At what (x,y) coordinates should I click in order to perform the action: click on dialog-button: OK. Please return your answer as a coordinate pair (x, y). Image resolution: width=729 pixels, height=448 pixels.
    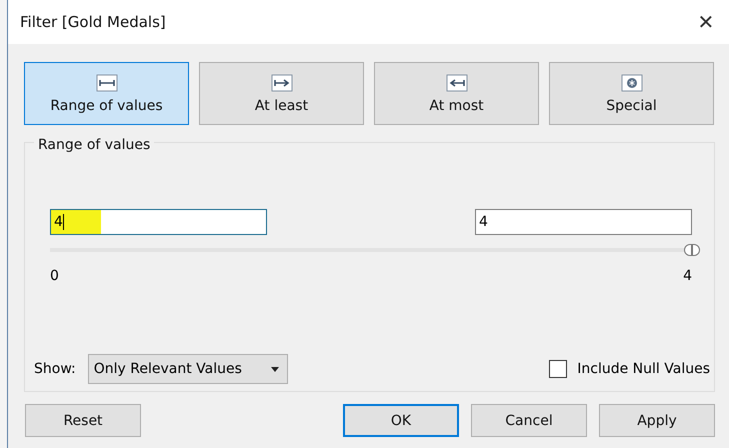
    Looking at the image, I should click on (401, 420).